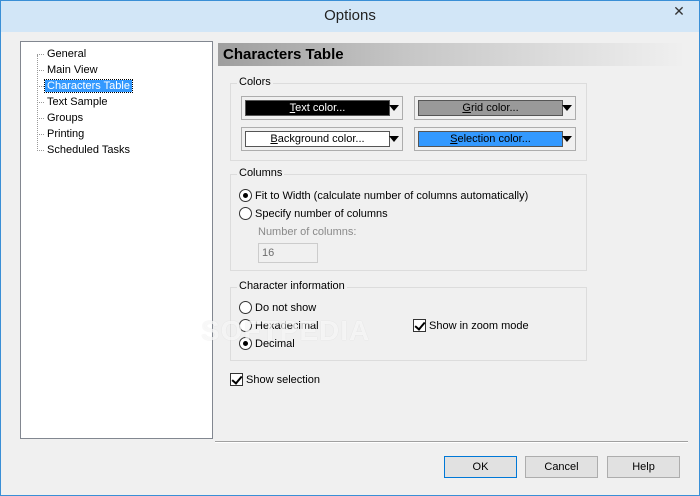 Image resolution: width=700 pixels, height=496 pixels. I want to click on show-in-zoom-mode-label: Show in zoom mode, so click(479, 326).